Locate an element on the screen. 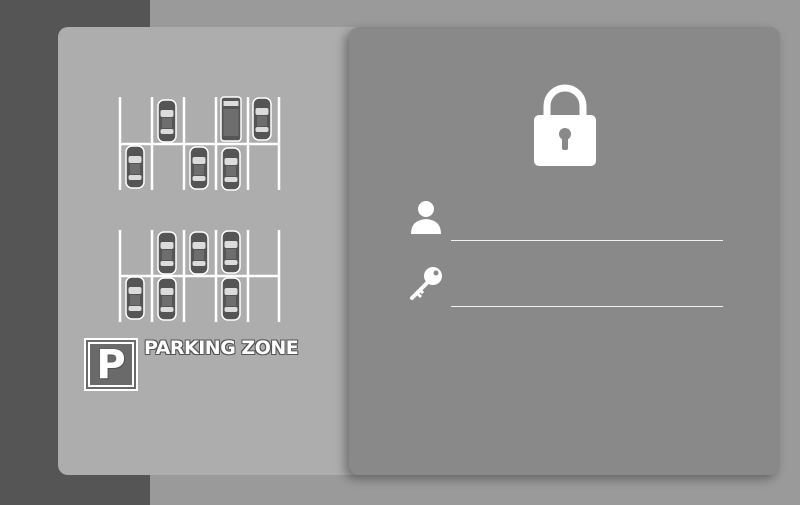 This screenshot has height=505, width=800. password-input is located at coordinates (587, 290).